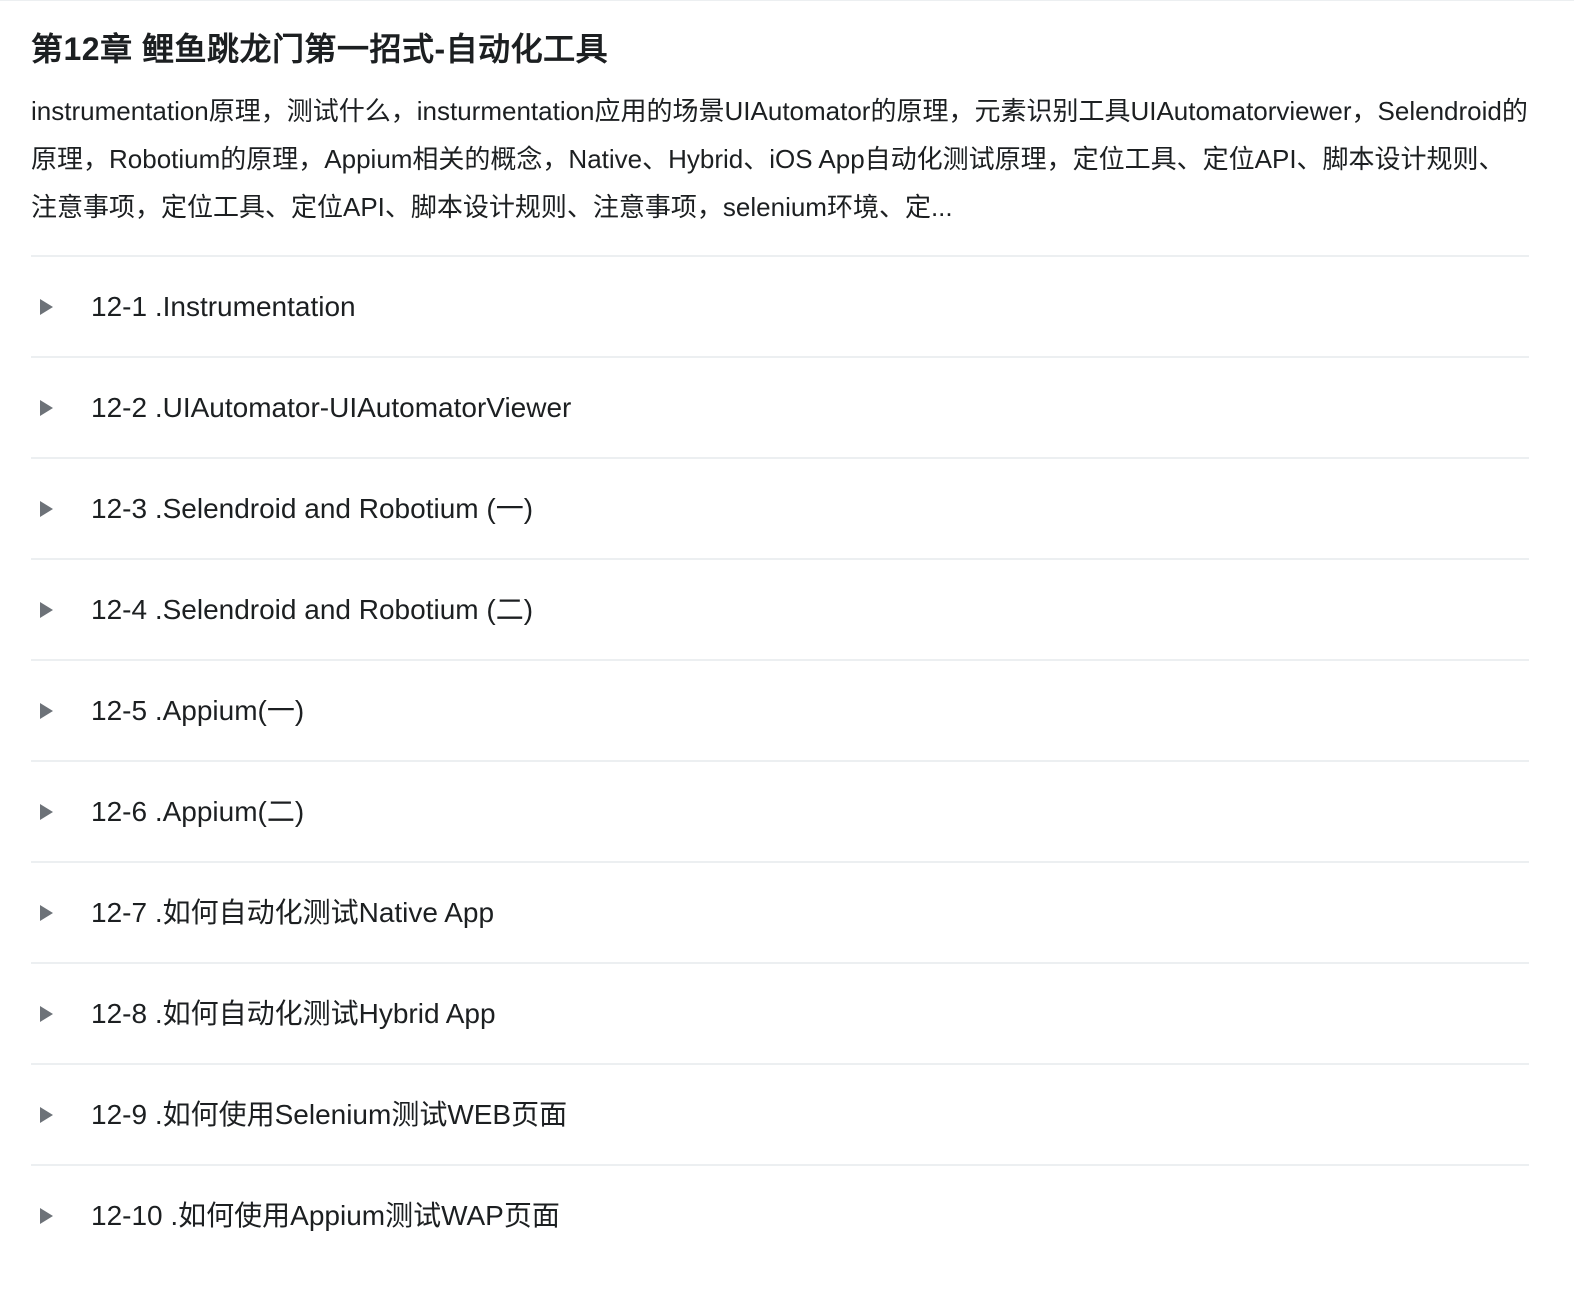  Describe the element at coordinates (198, 811) in the screenshot. I see `lesson-title: 12-6 .Appium(二)` at that location.